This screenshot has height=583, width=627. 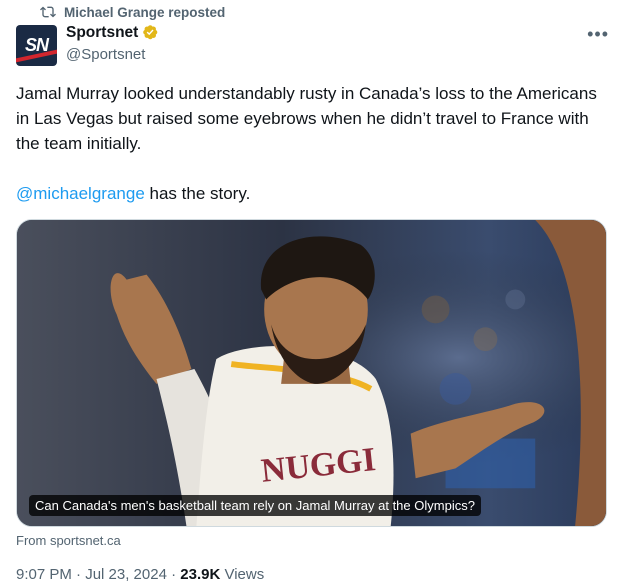 What do you see at coordinates (102, 33) in the screenshot?
I see `author-name: Sportsnet` at bounding box center [102, 33].